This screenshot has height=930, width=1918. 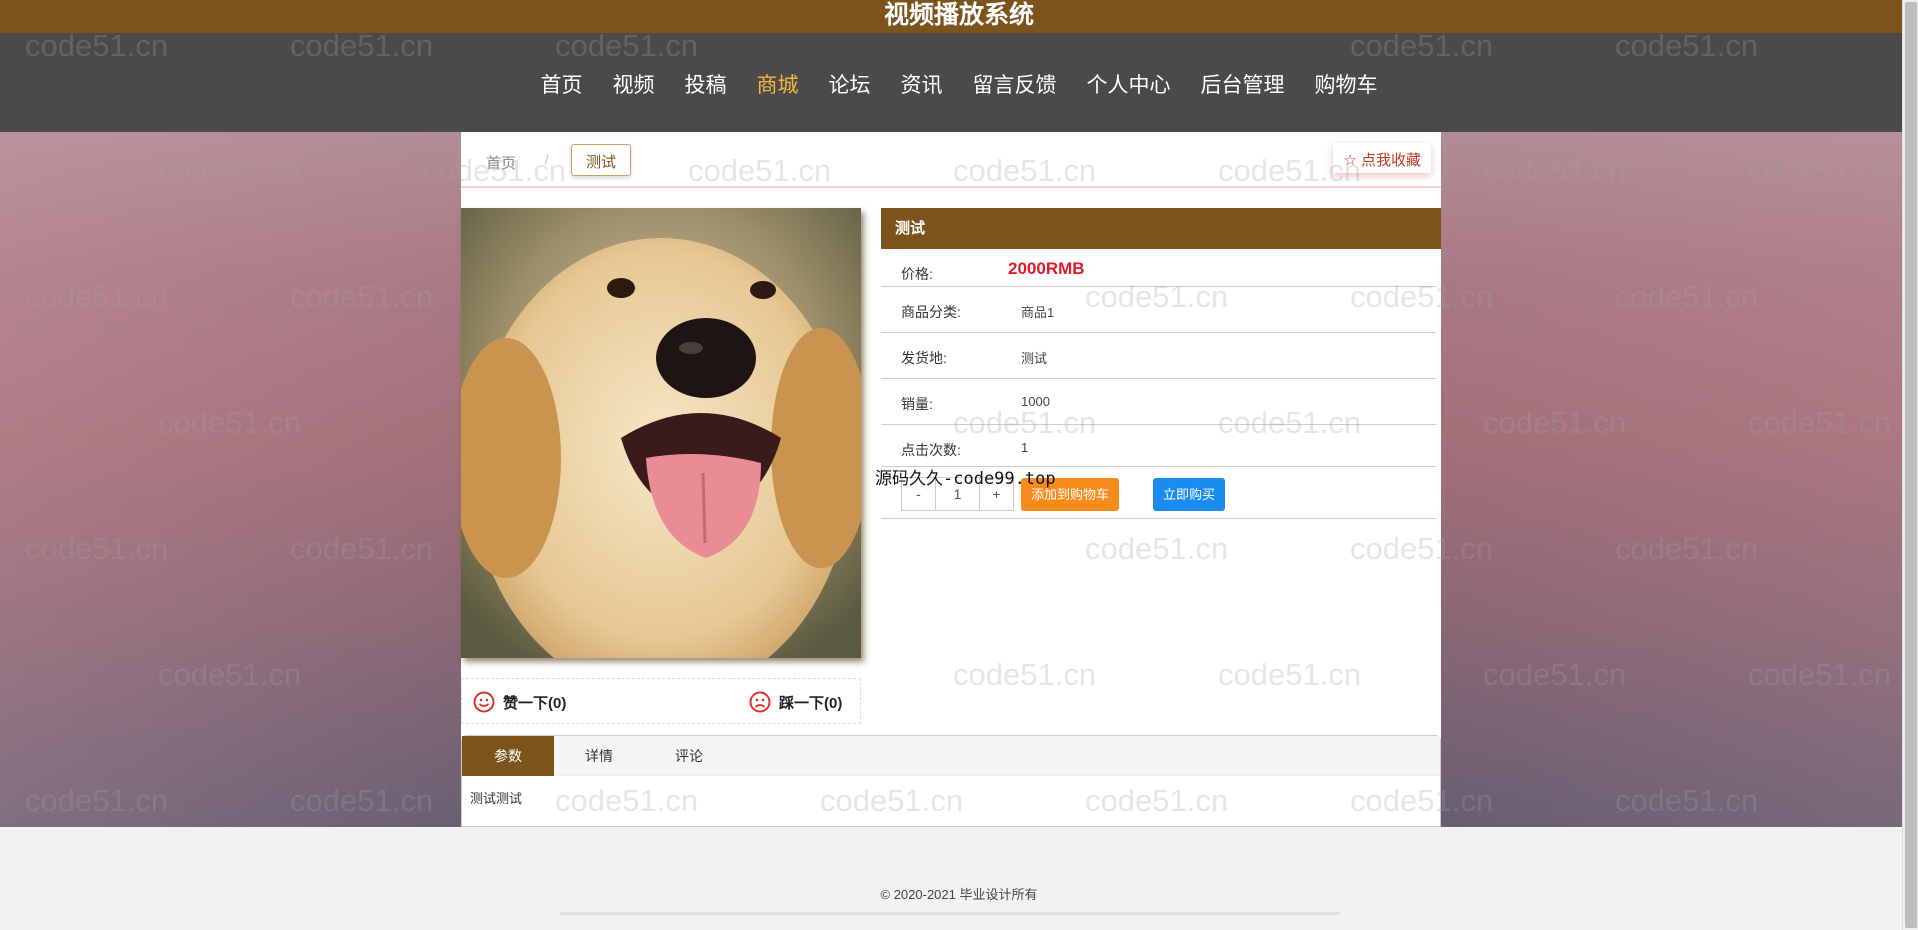 I want to click on price-row: 价格: 2000RMB, so click(x=1158, y=268).